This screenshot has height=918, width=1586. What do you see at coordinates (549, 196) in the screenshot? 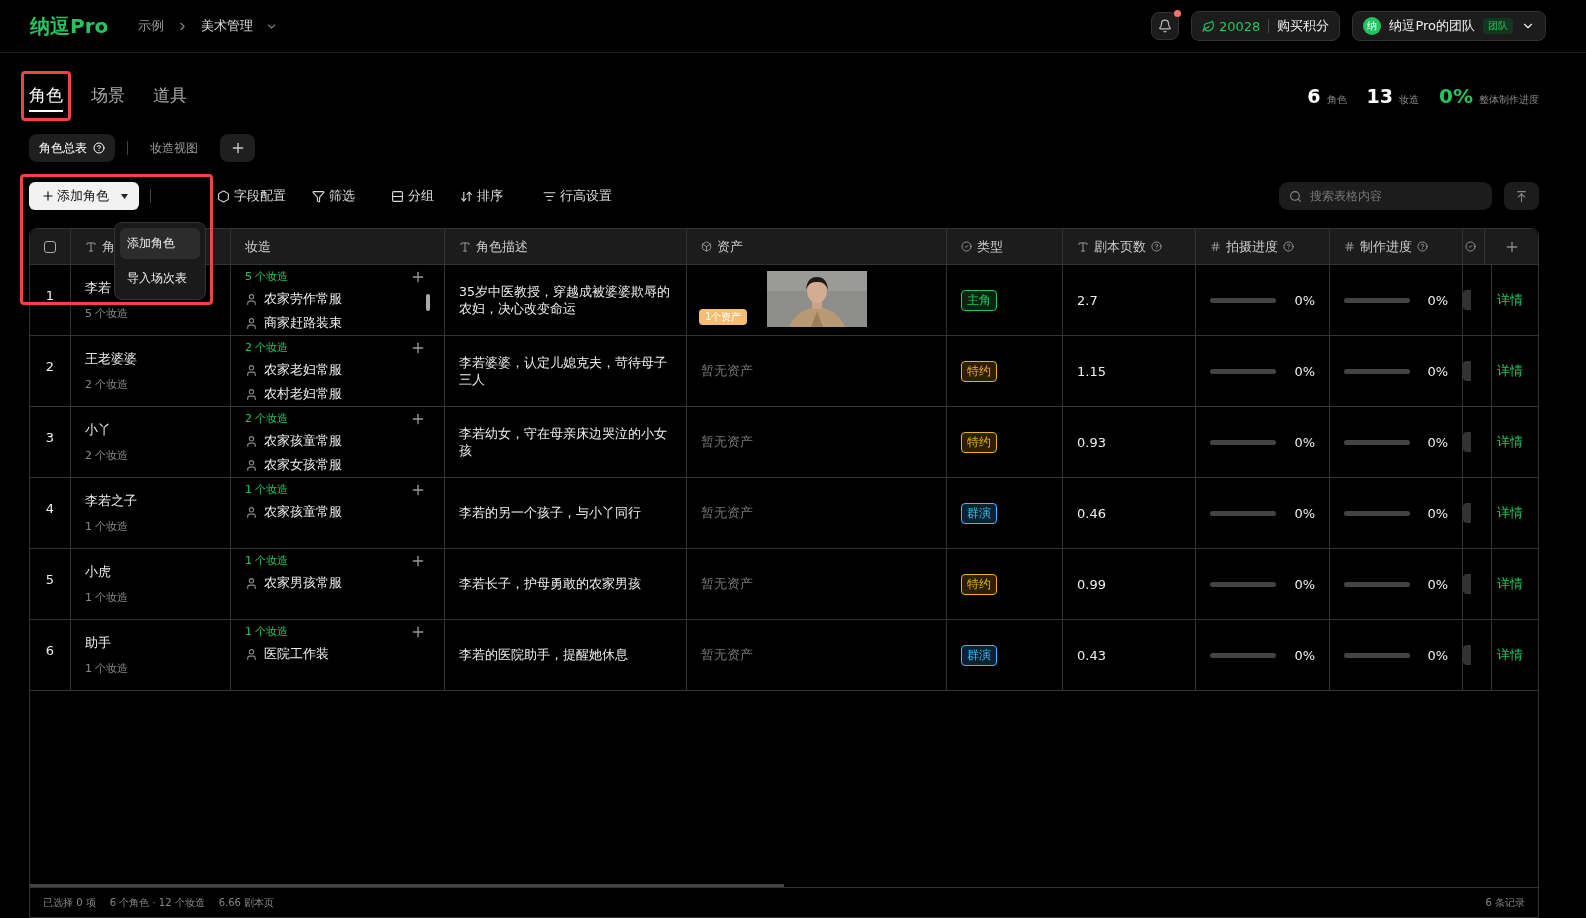
I see `row-height-icon` at bounding box center [549, 196].